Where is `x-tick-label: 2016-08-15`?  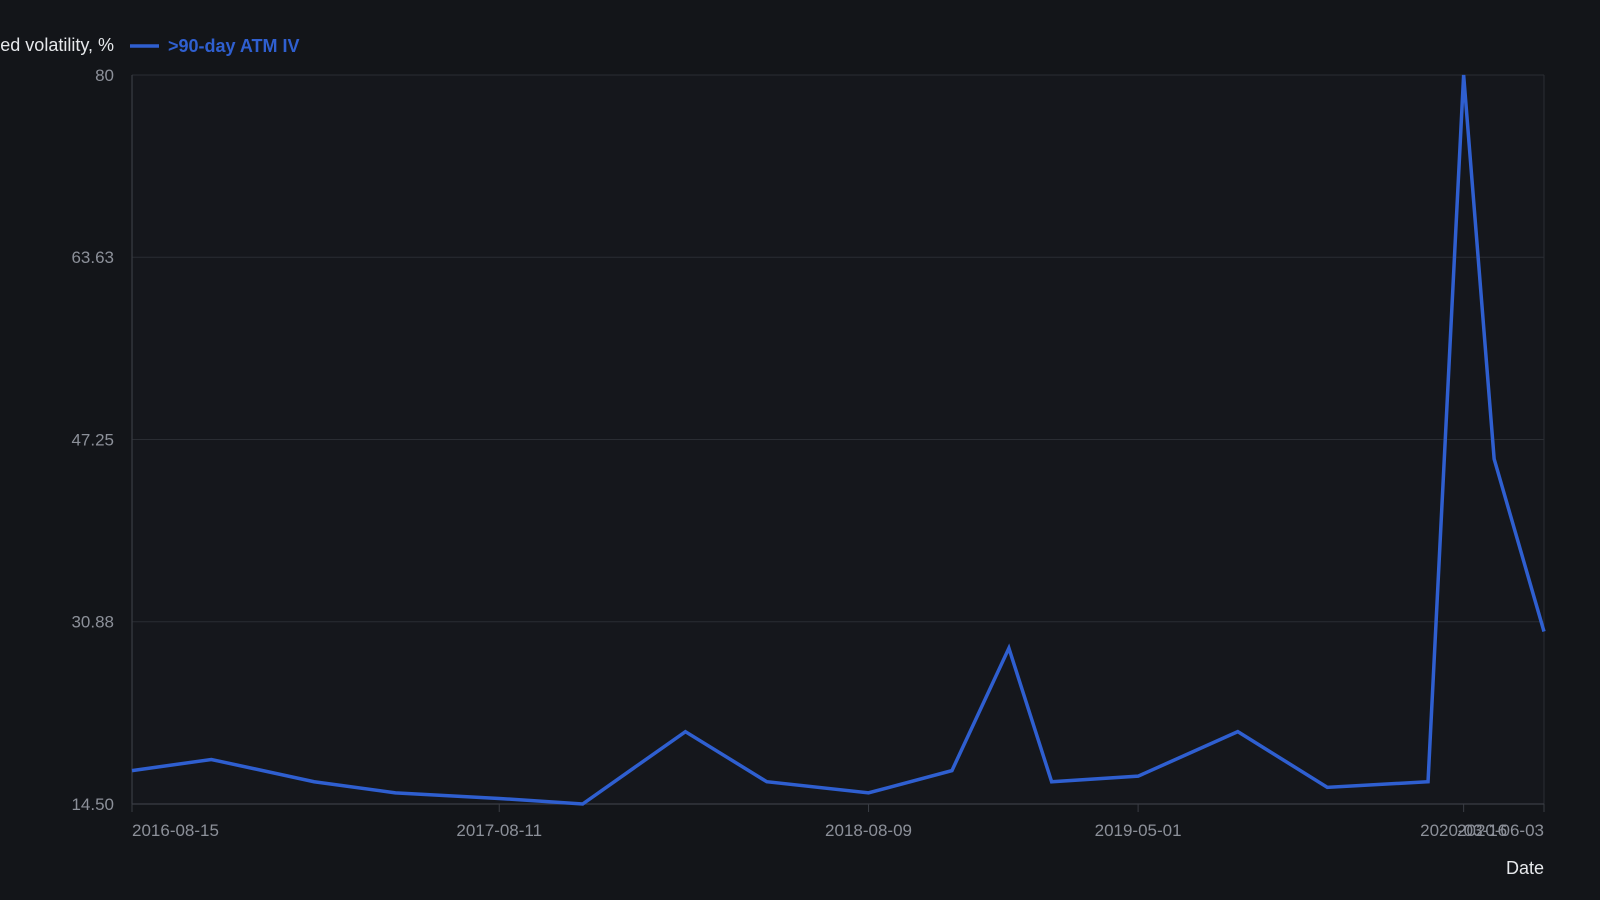
x-tick-label: 2016-08-15 is located at coordinates (175, 830).